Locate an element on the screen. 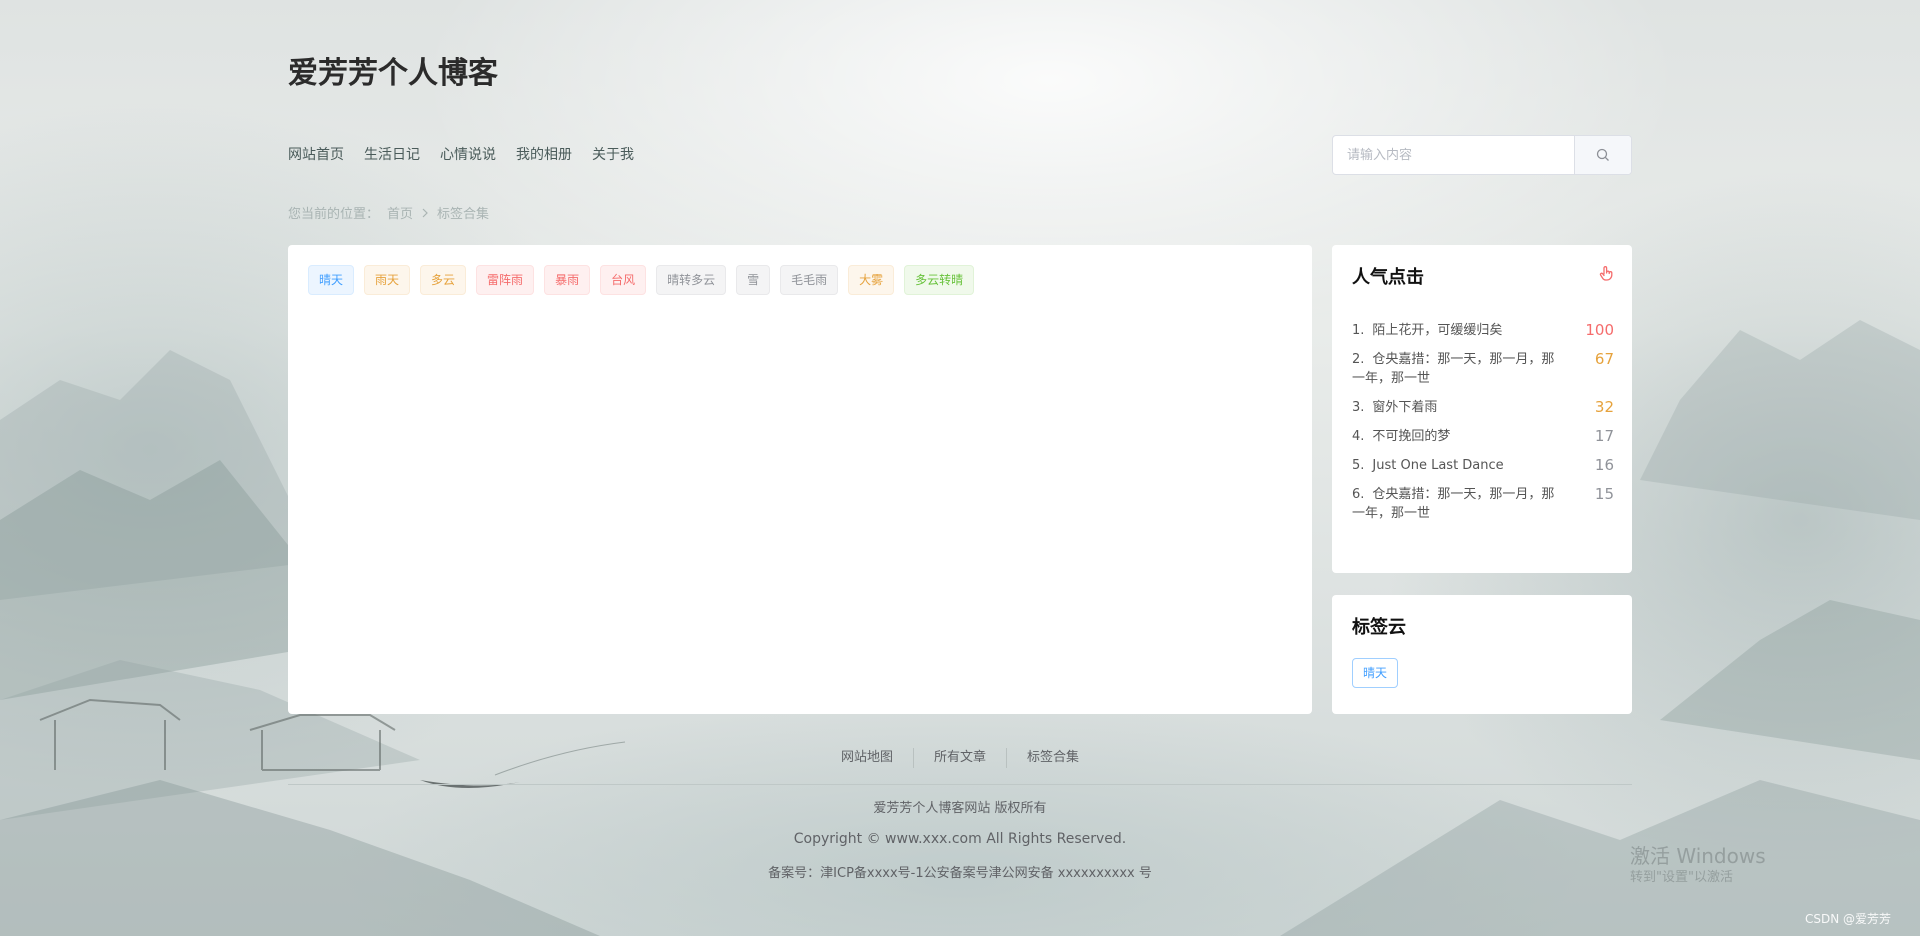 This screenshot has height=936, width=1920. view-count: 67 is located at coordinates (1604, 359).